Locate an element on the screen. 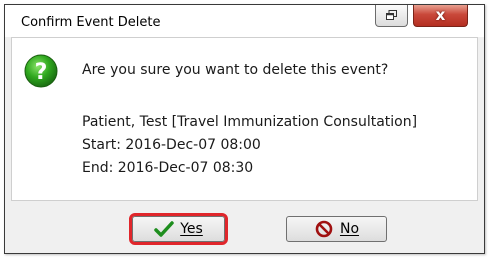  close-icon: x is located at coordinates (440, 15).